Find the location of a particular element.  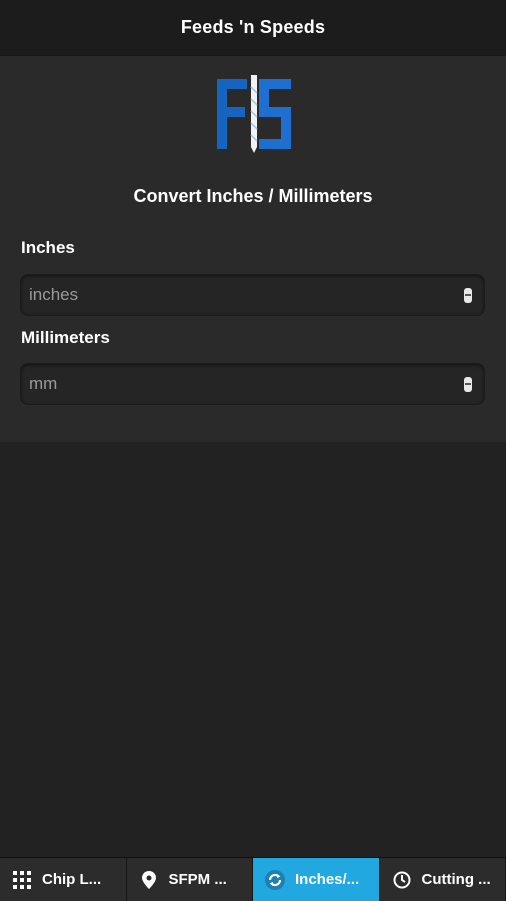

millimeters-spinner-icon is located at coordinates (468, 384).